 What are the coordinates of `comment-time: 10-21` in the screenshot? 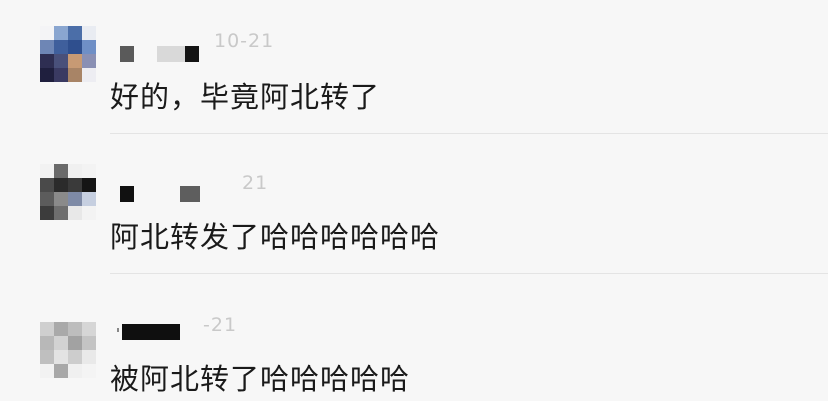 It's located at (244, 41).